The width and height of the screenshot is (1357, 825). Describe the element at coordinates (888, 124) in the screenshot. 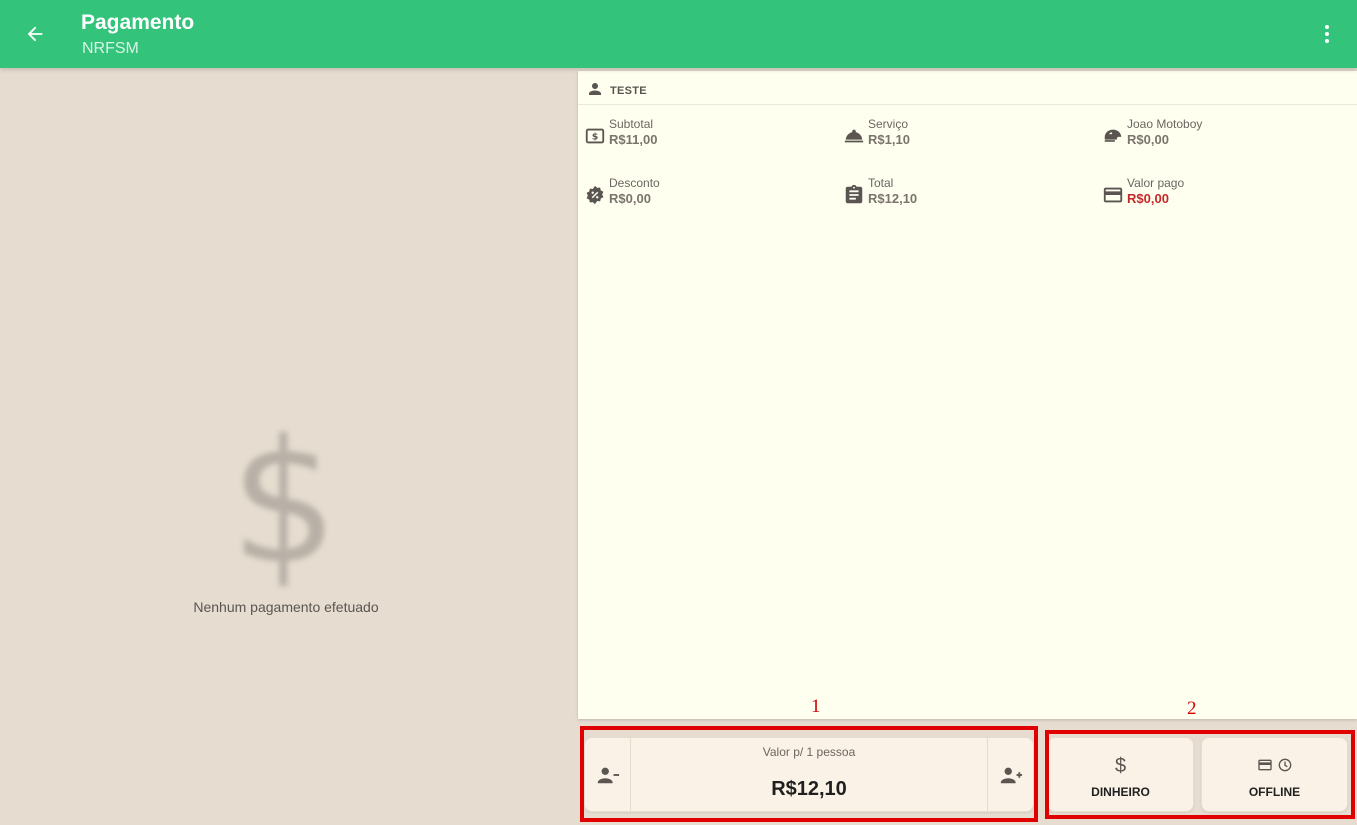

I see `service-label: Serviço` at that location.